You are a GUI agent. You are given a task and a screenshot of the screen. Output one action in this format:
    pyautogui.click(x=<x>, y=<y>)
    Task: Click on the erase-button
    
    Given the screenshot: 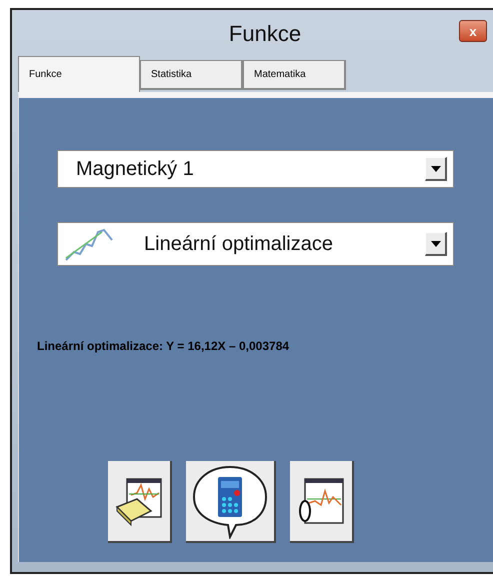 What is the action you would take?
    pyautogui.click(x=140, y=502)
    